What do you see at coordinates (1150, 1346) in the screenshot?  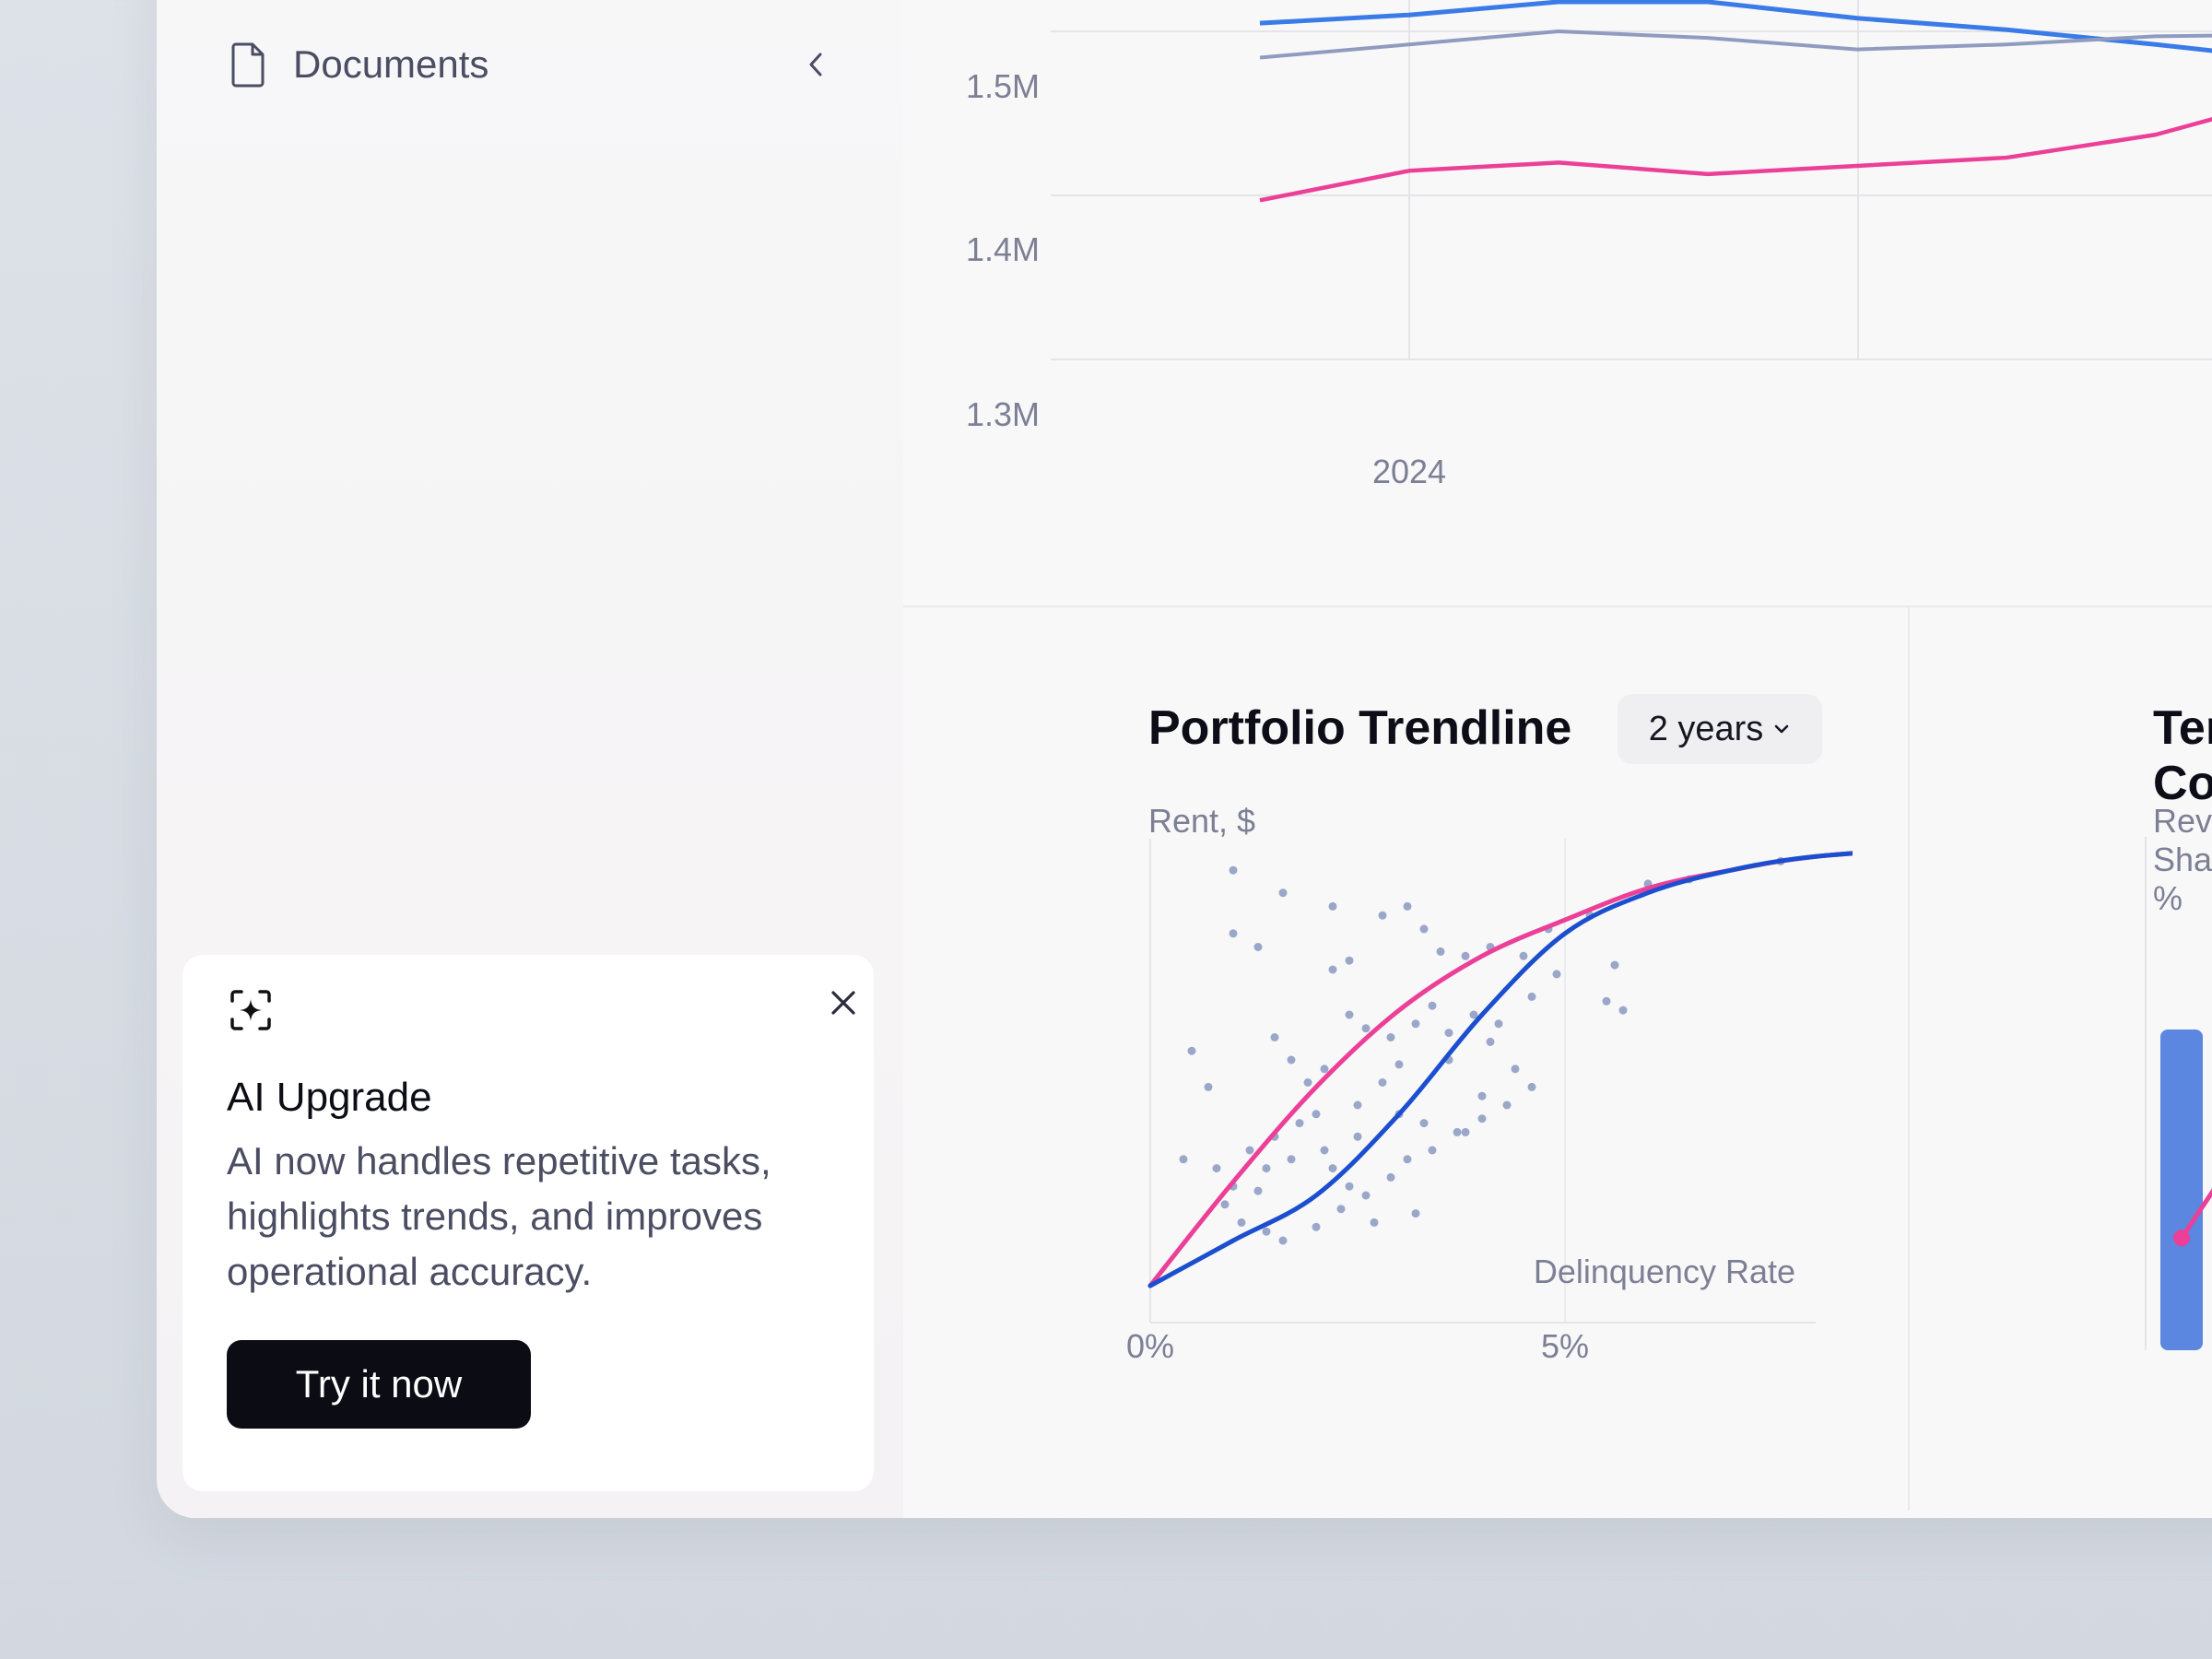 I see `x-tick-label: 0%` at bounding box center [1150, 1346].